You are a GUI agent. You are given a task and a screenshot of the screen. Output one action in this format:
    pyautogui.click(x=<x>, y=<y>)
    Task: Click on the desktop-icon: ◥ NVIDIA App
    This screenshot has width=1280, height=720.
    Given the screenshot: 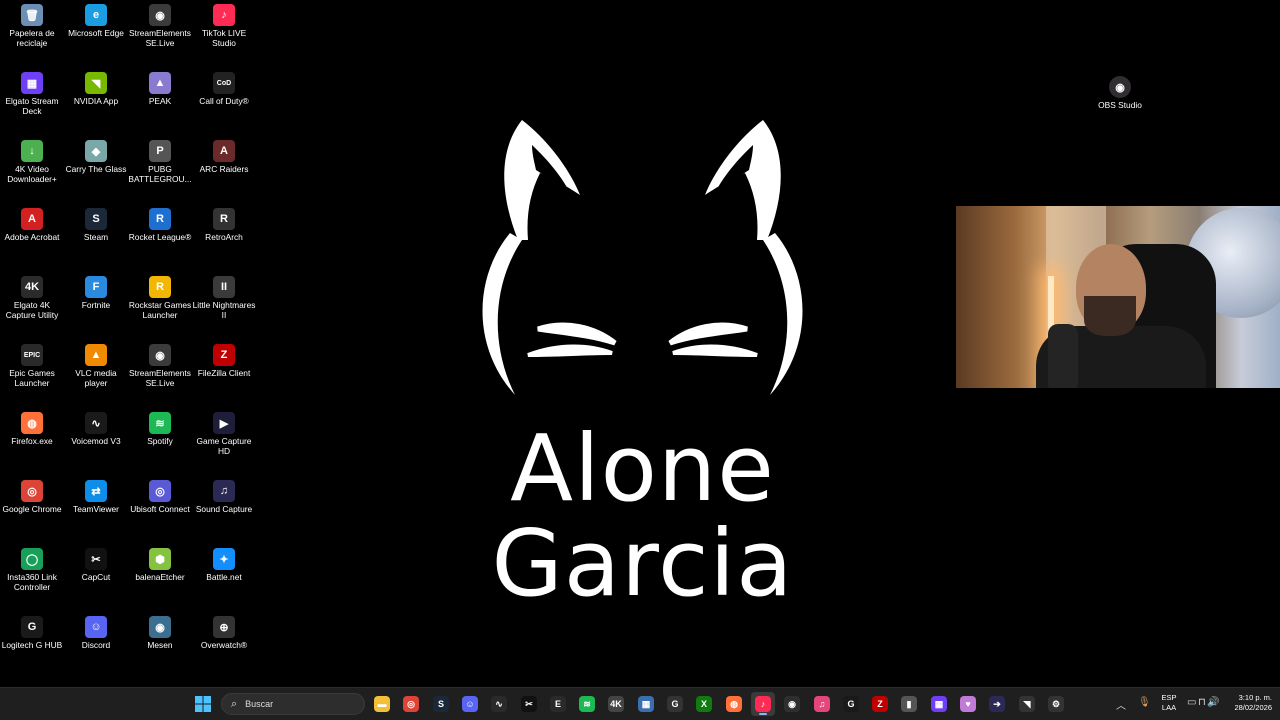 What is the action you would take?
    pyautogui.click(x=96, y=87)
    